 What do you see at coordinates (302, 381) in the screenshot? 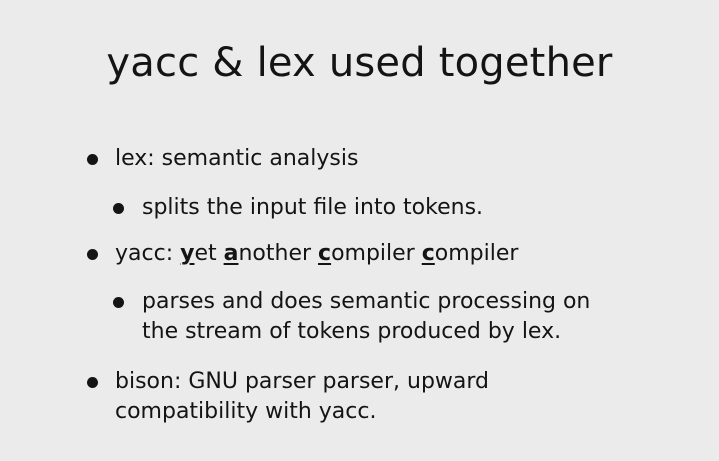
I see `bullet-text-line-1: bison: GNU parser parser, upward` at bounding box center [302, 381].